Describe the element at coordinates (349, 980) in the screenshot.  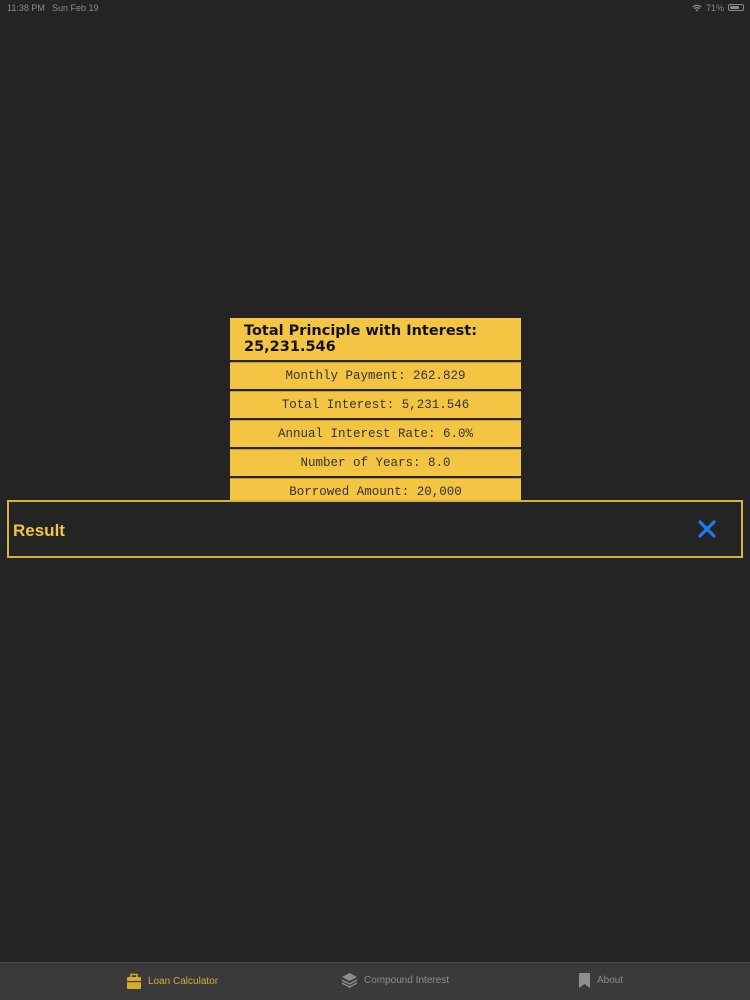
I see `layers-icon` at that location.